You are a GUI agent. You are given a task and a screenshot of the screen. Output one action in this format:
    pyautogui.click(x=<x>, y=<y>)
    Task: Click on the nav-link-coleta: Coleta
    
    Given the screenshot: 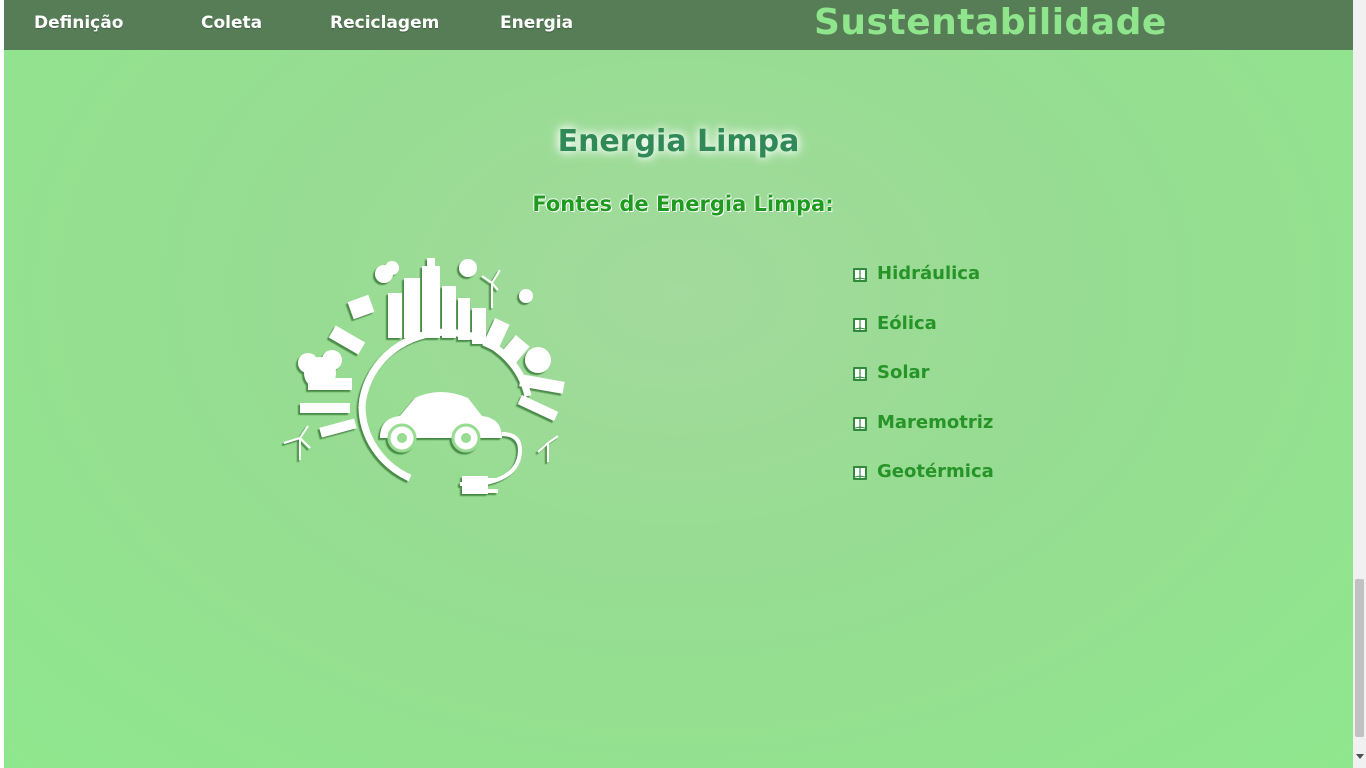 What is the action you would take?
    pyautogui.click(x=231, y=23)
    